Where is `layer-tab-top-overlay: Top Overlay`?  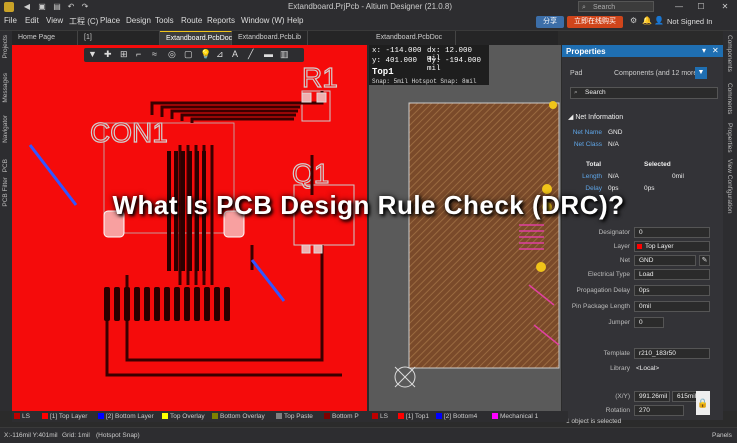 layer-tab-top-overlay: Top Overlay is located at coordinates (183, 416).